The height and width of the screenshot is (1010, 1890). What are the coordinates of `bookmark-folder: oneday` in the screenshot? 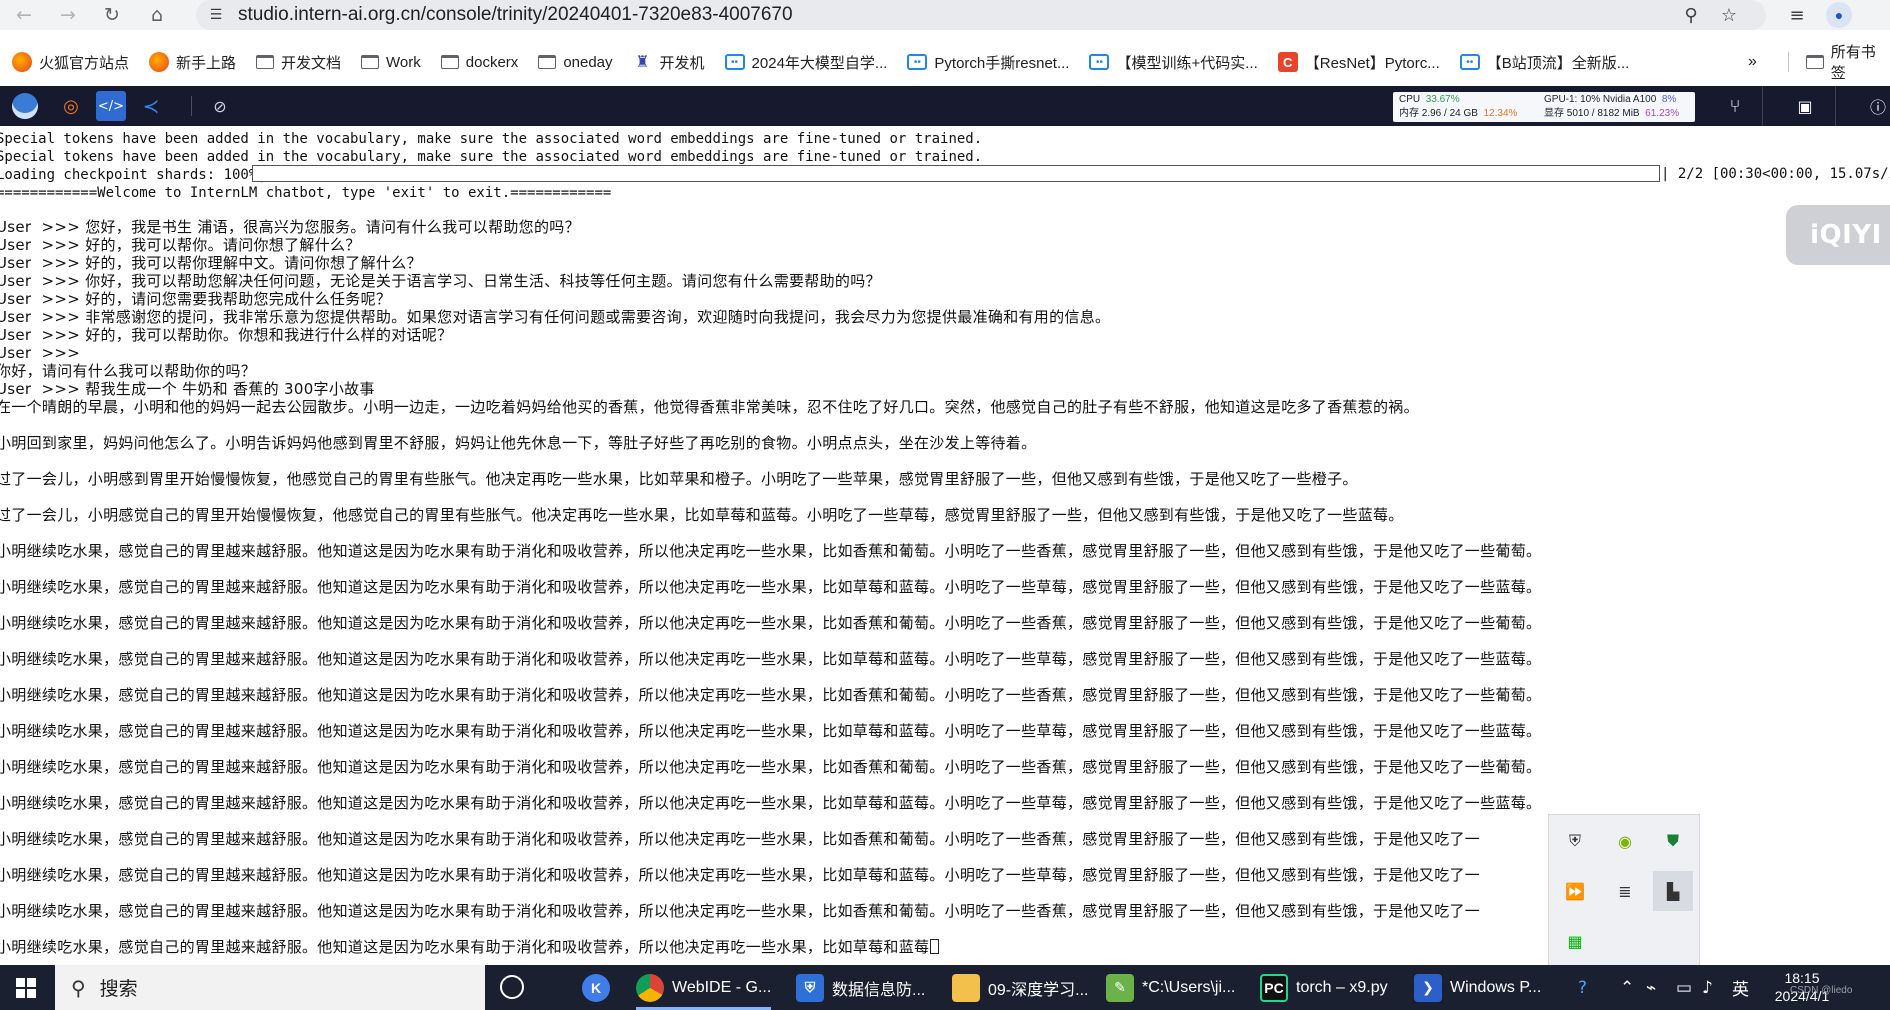 It's located at (575, 62).